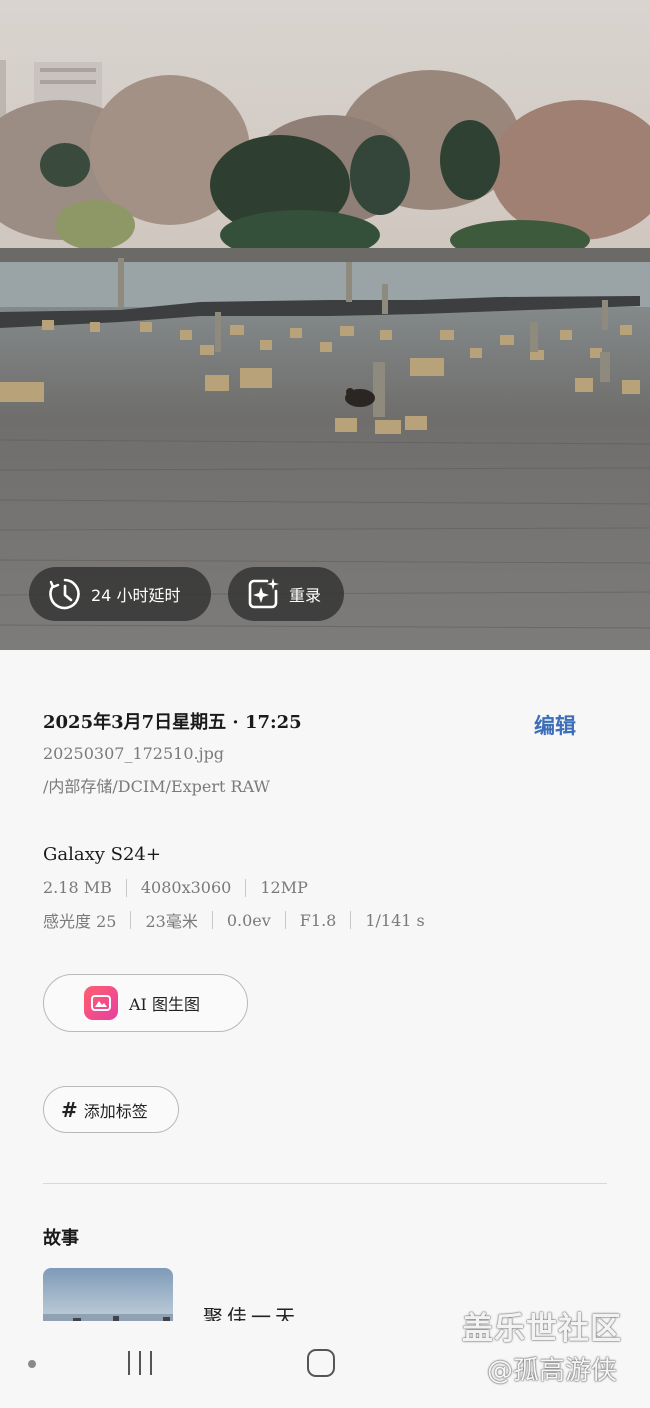  What do you see at coordinates (251, 1313) in the screenshot?
I see `story-title: 聚佳一天` at bounding box center [251, 1313].